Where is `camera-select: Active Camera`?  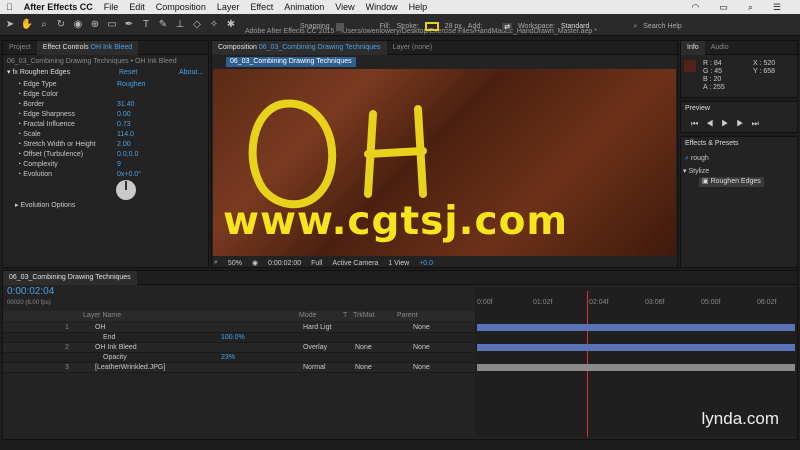 camera-select: Active Camera is located at coordinates (355, 263).